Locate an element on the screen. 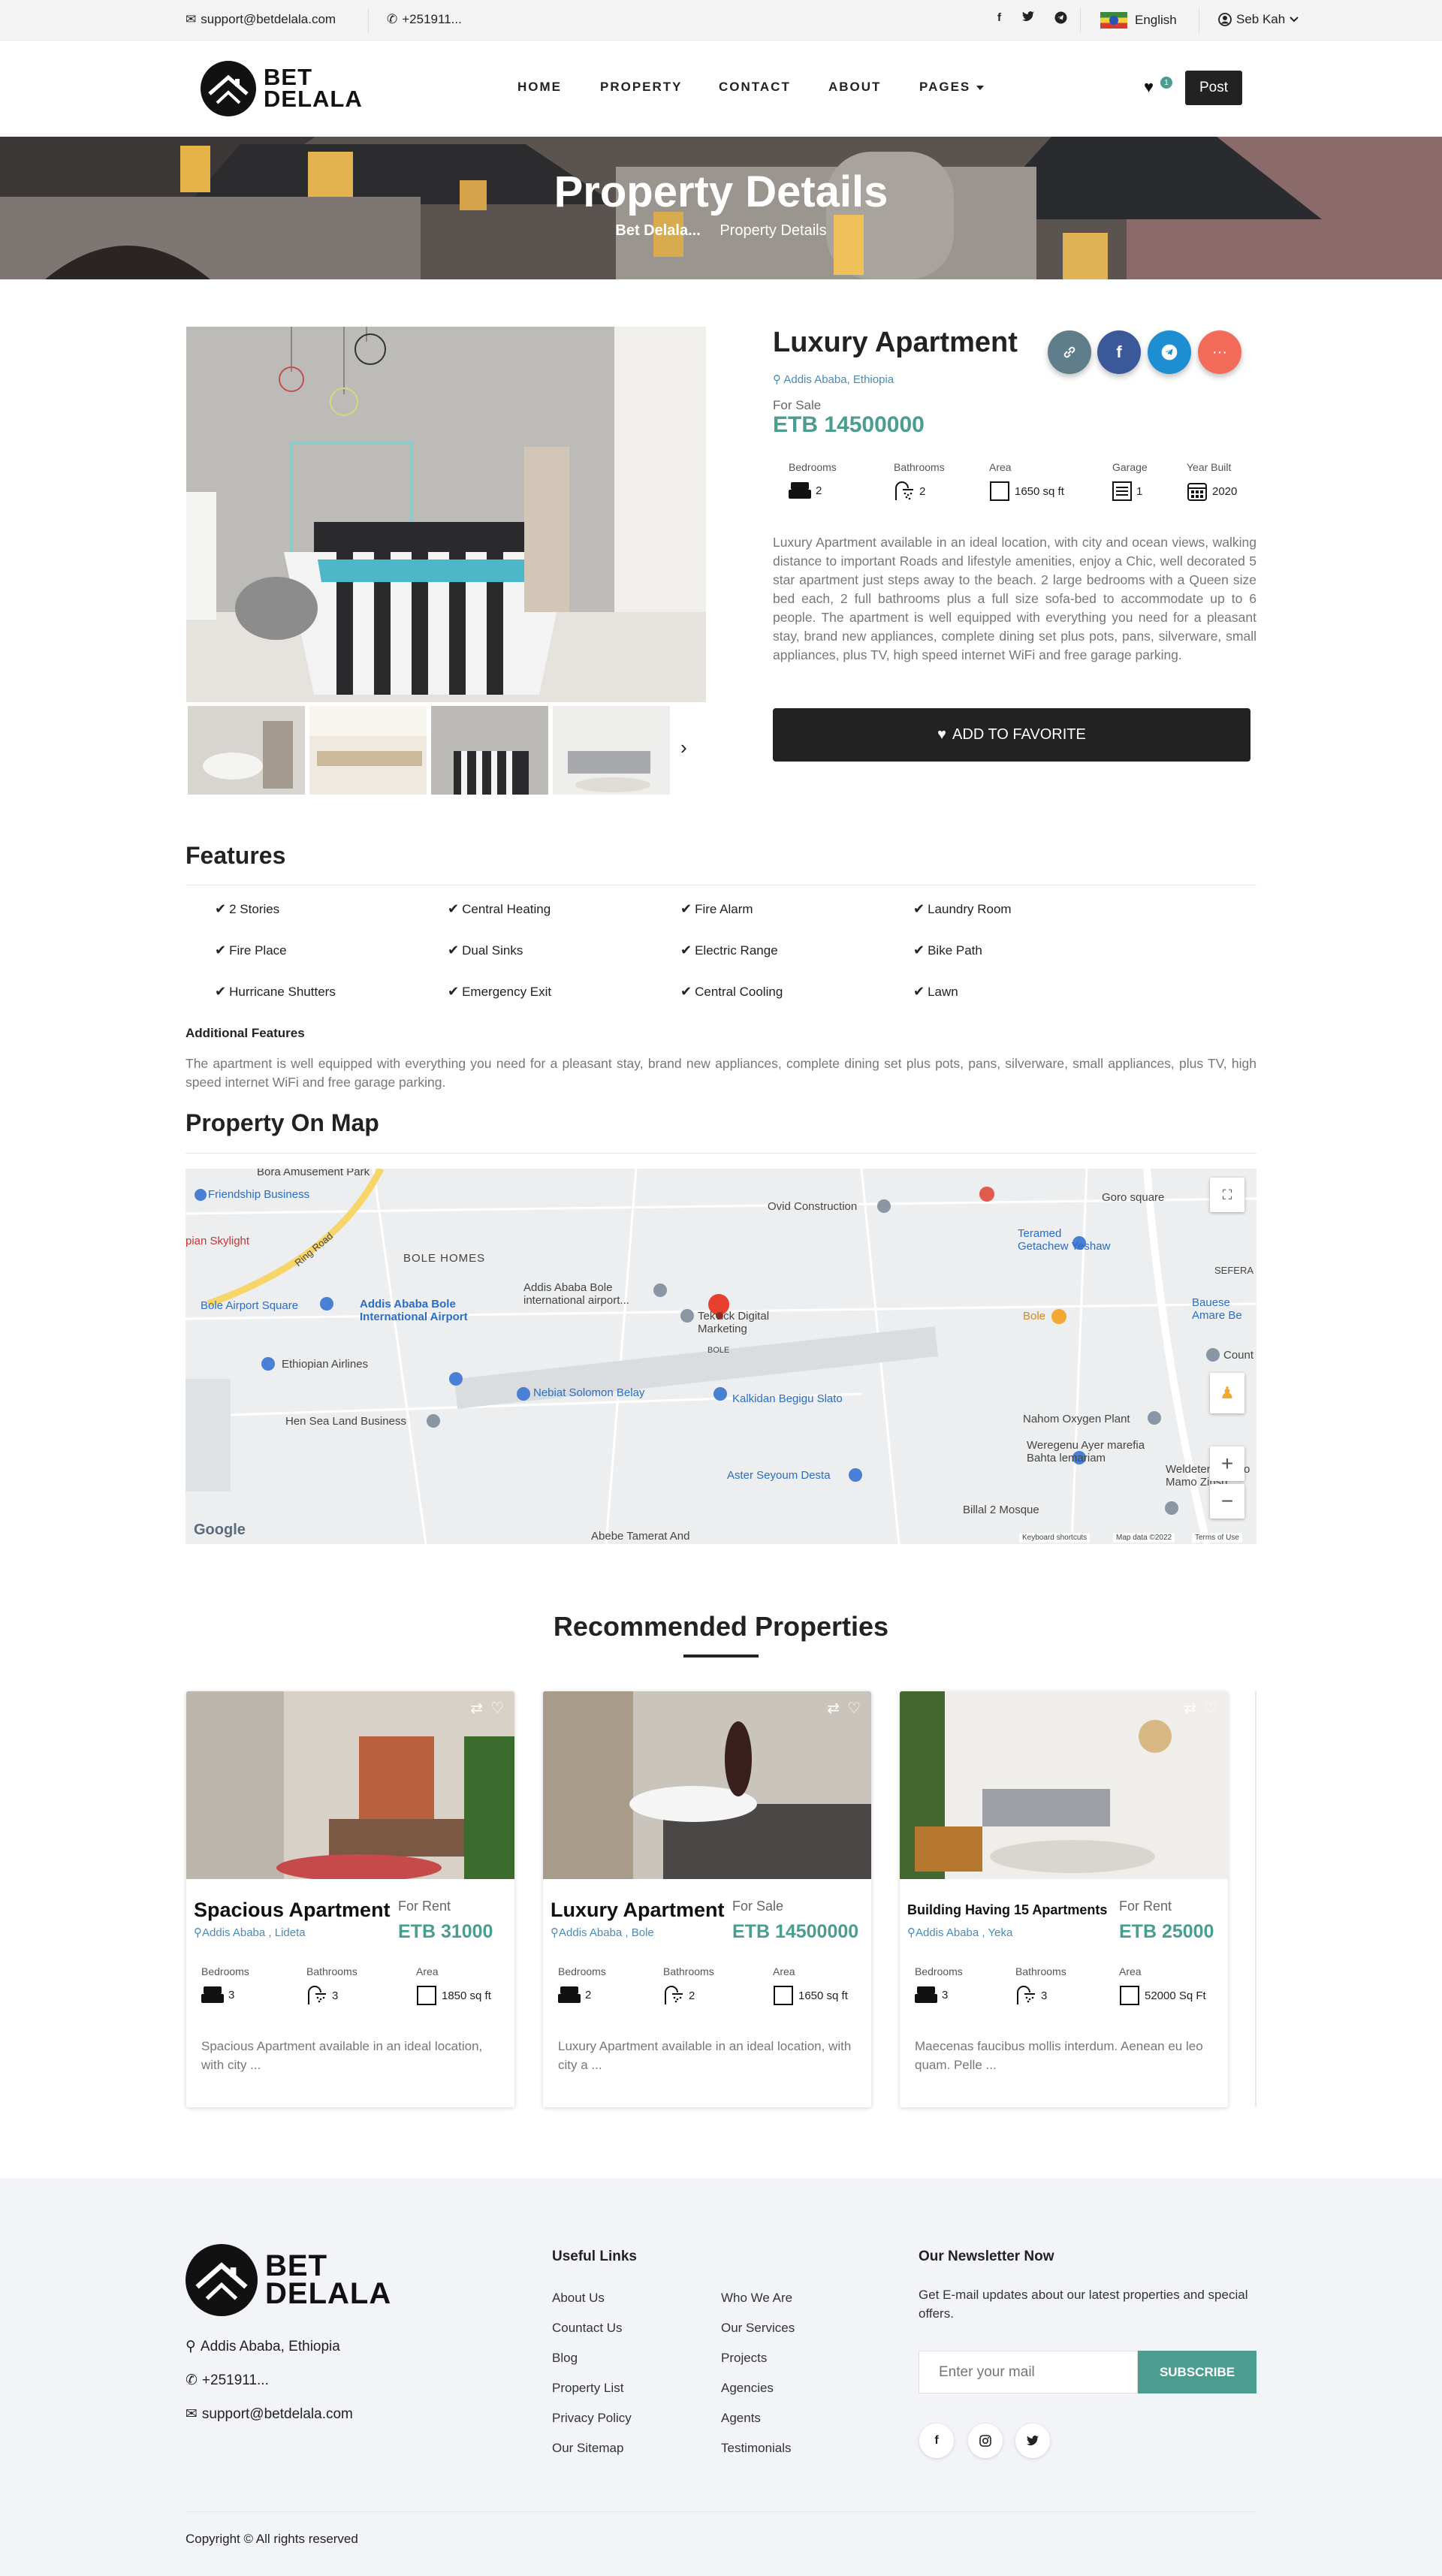 Image resolution: width=1442 pixels, height=2576 pixels. topbar-email: ✉ support@betdelala.com is located at coordinates (261, 20).